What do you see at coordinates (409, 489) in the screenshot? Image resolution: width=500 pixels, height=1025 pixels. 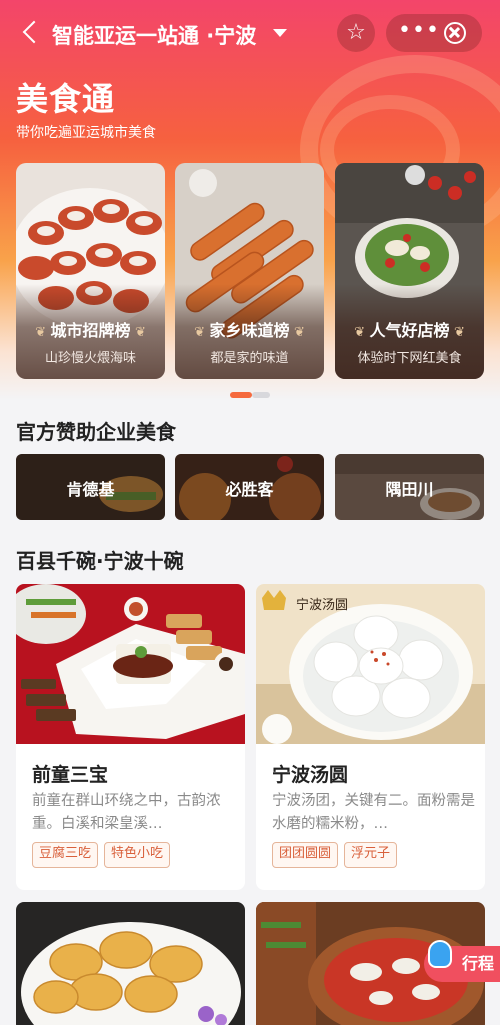 I see `brand-name: 隅田川` at bounding box center [409, 489].